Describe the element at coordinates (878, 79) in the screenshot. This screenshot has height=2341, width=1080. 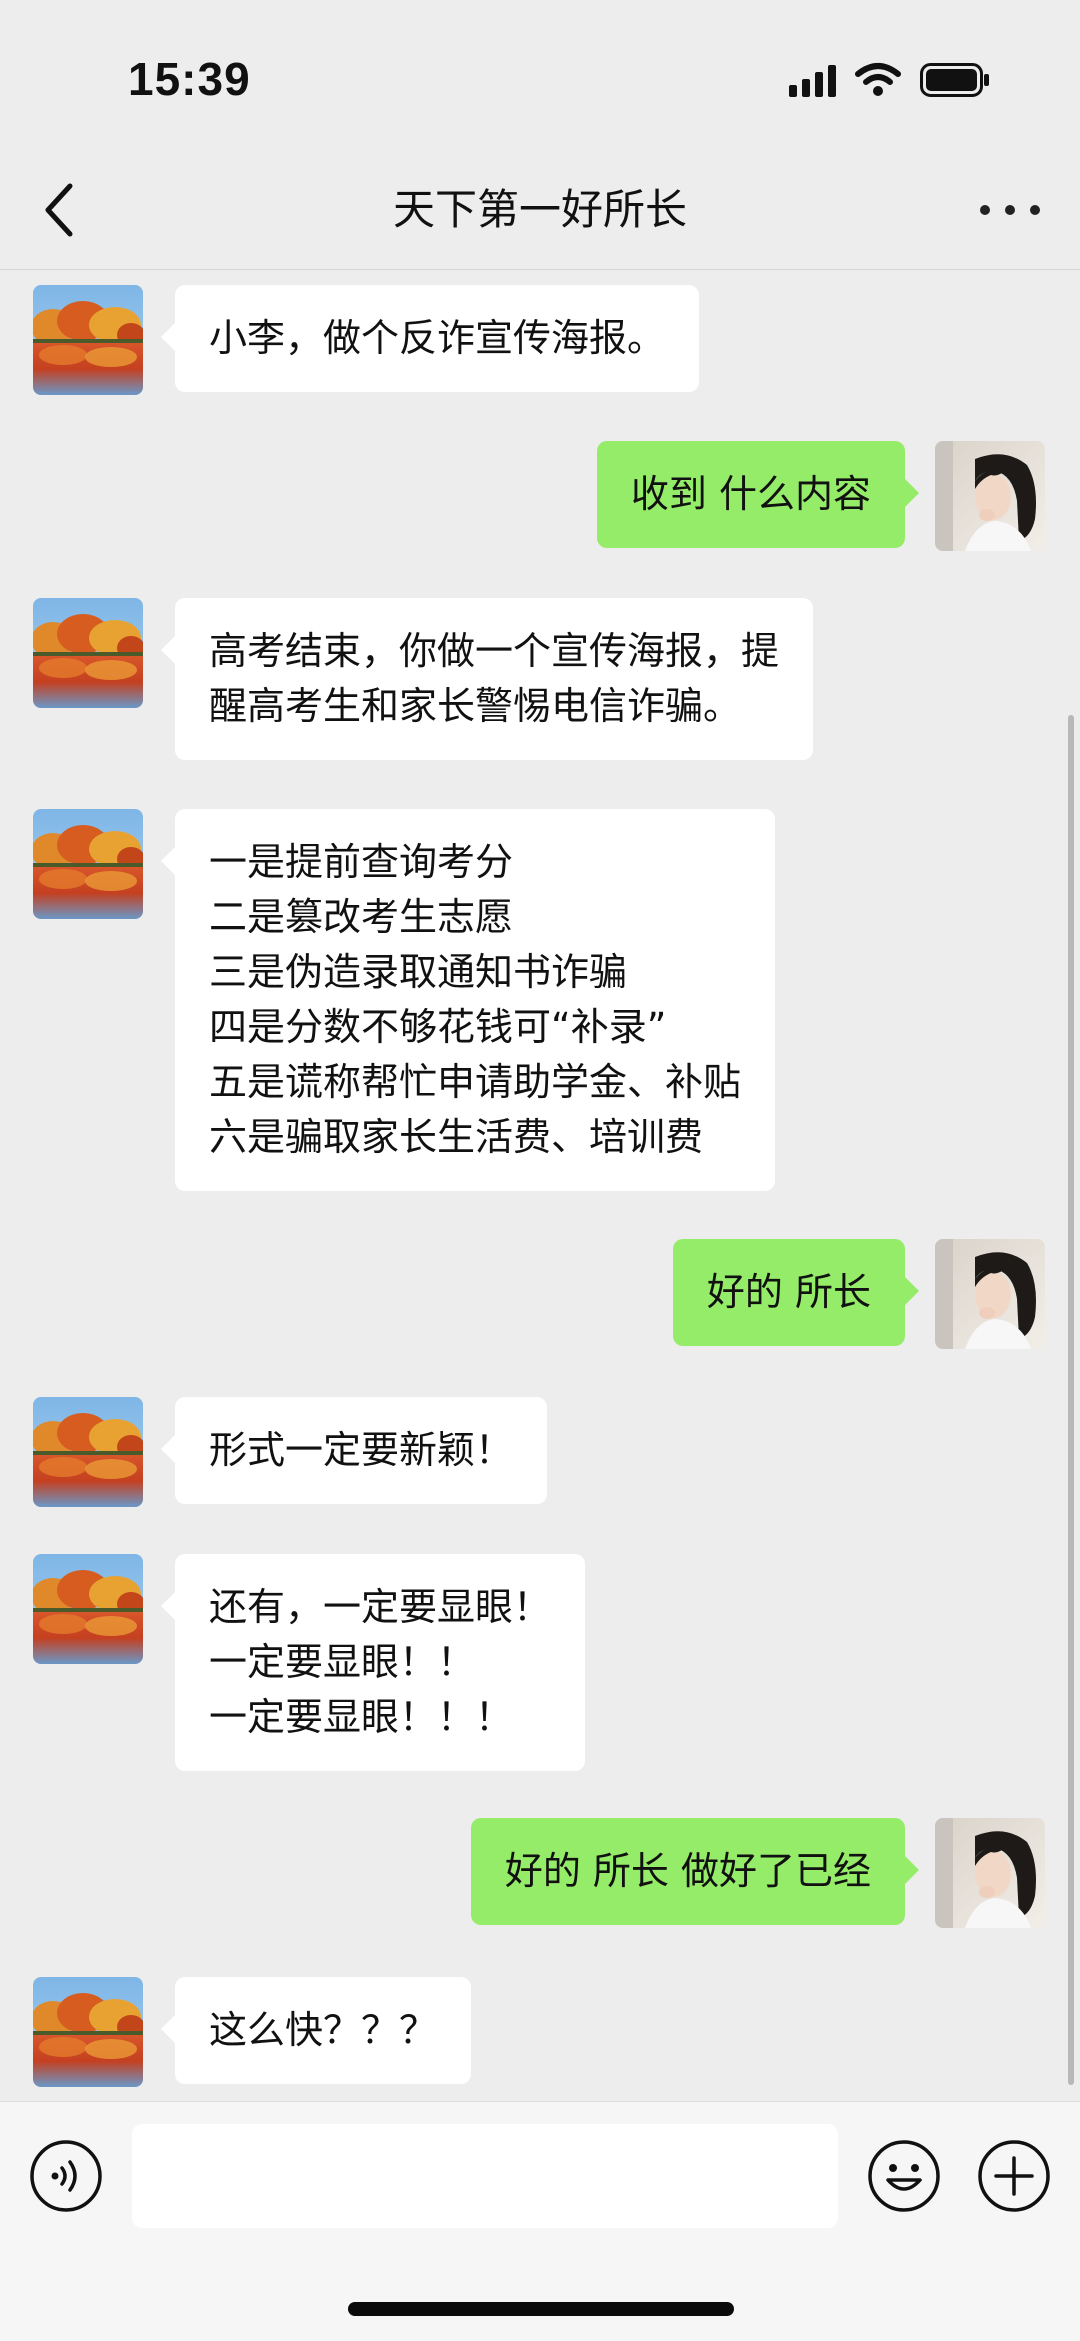
I see `wifi-icon` at that location.